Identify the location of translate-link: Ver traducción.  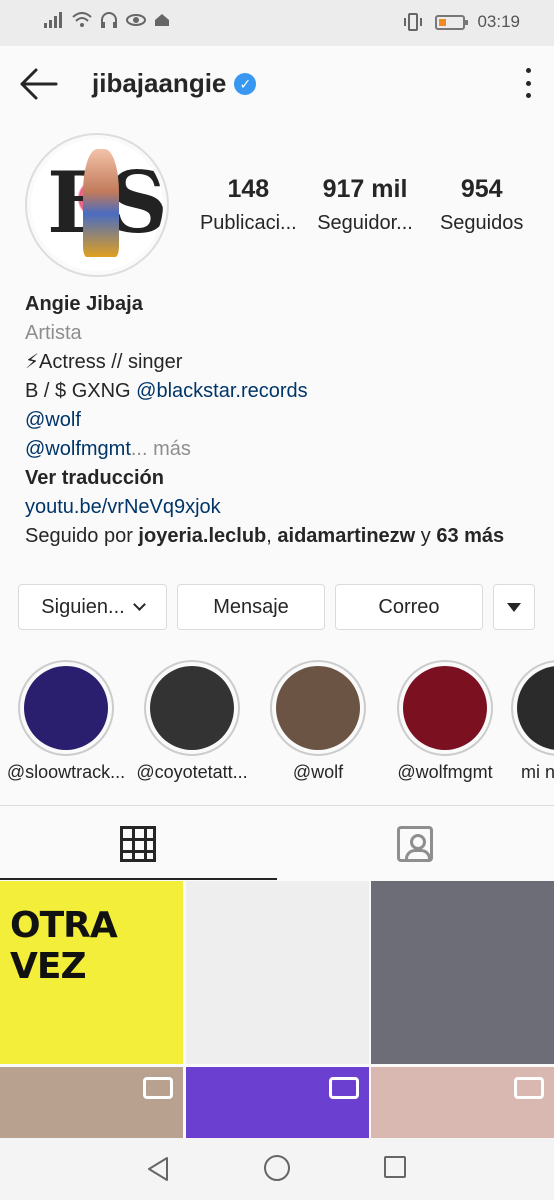
(280, 478).